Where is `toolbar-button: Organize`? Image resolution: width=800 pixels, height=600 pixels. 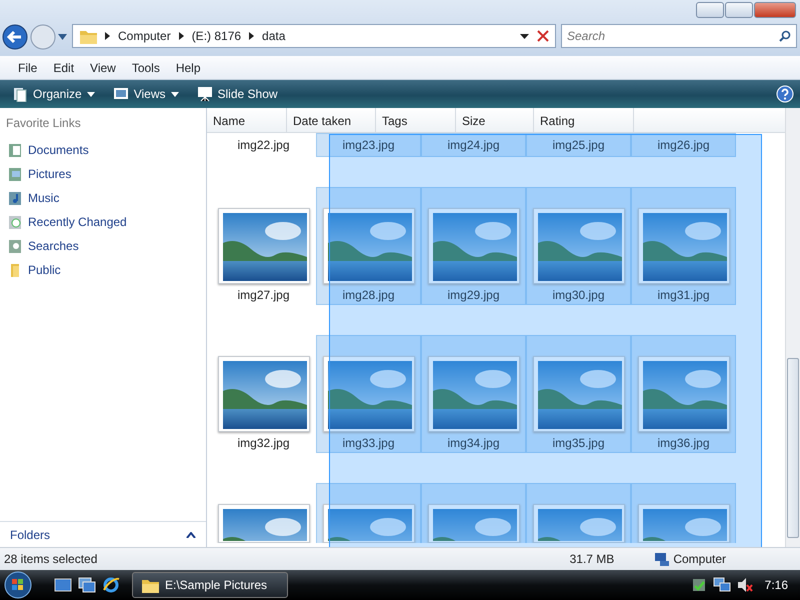 toolbar-button: Organize is located at coordinates (53, 94).